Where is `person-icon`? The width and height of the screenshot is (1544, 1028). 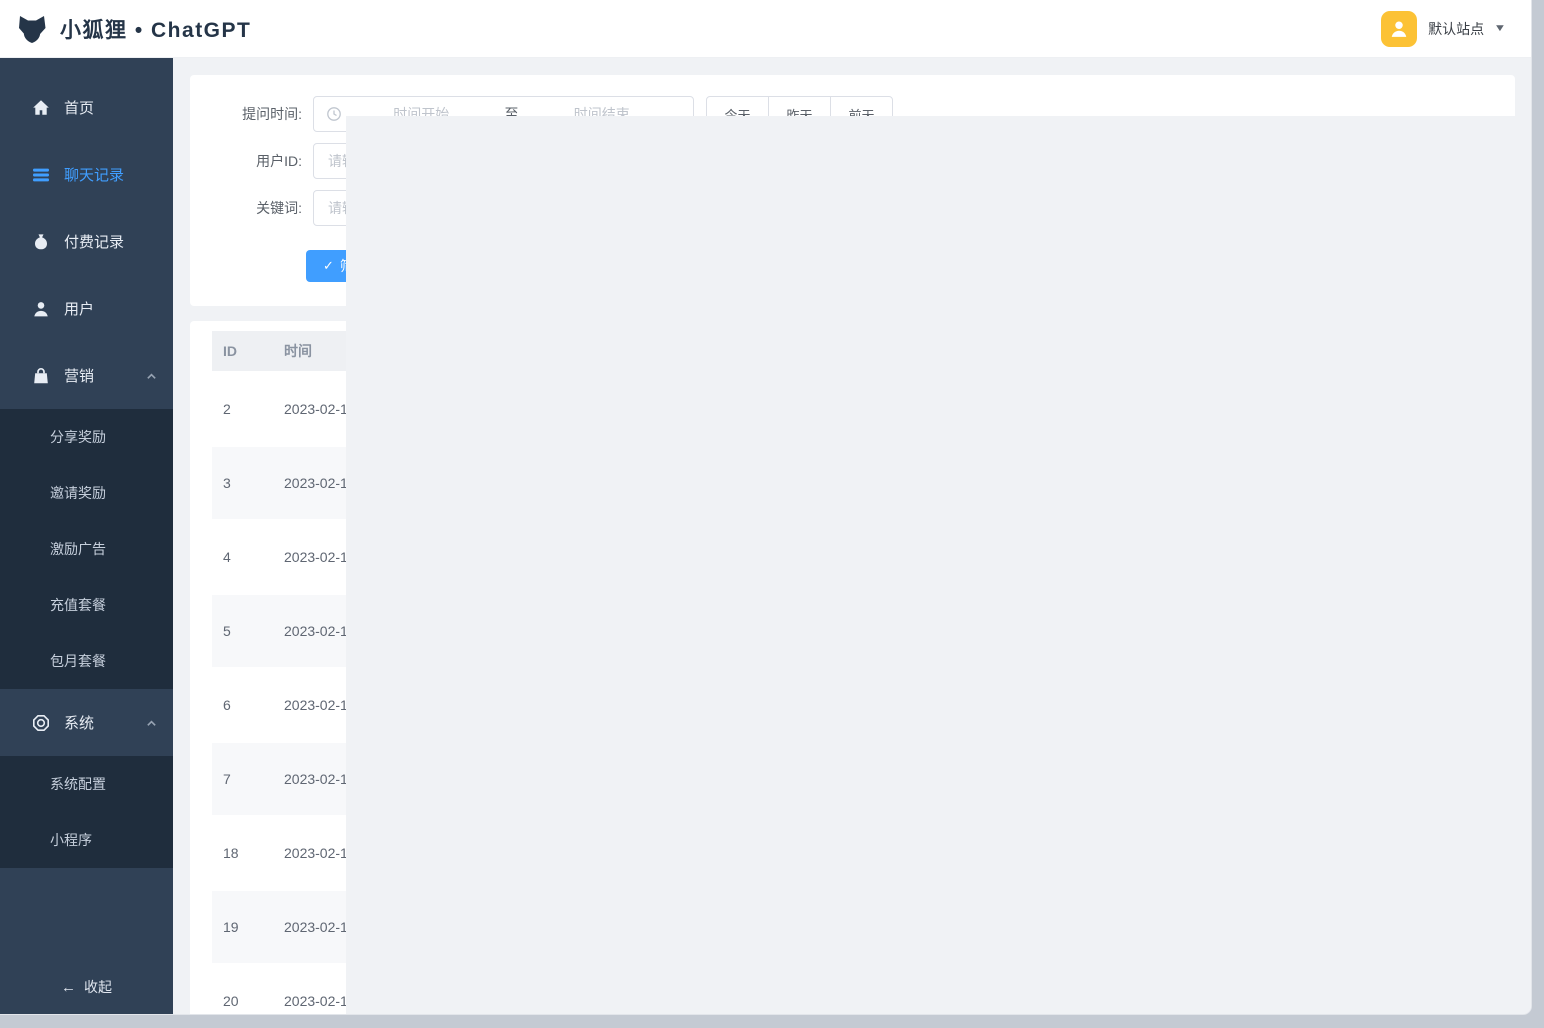
person-icon is located at coordinates (1399, 29).